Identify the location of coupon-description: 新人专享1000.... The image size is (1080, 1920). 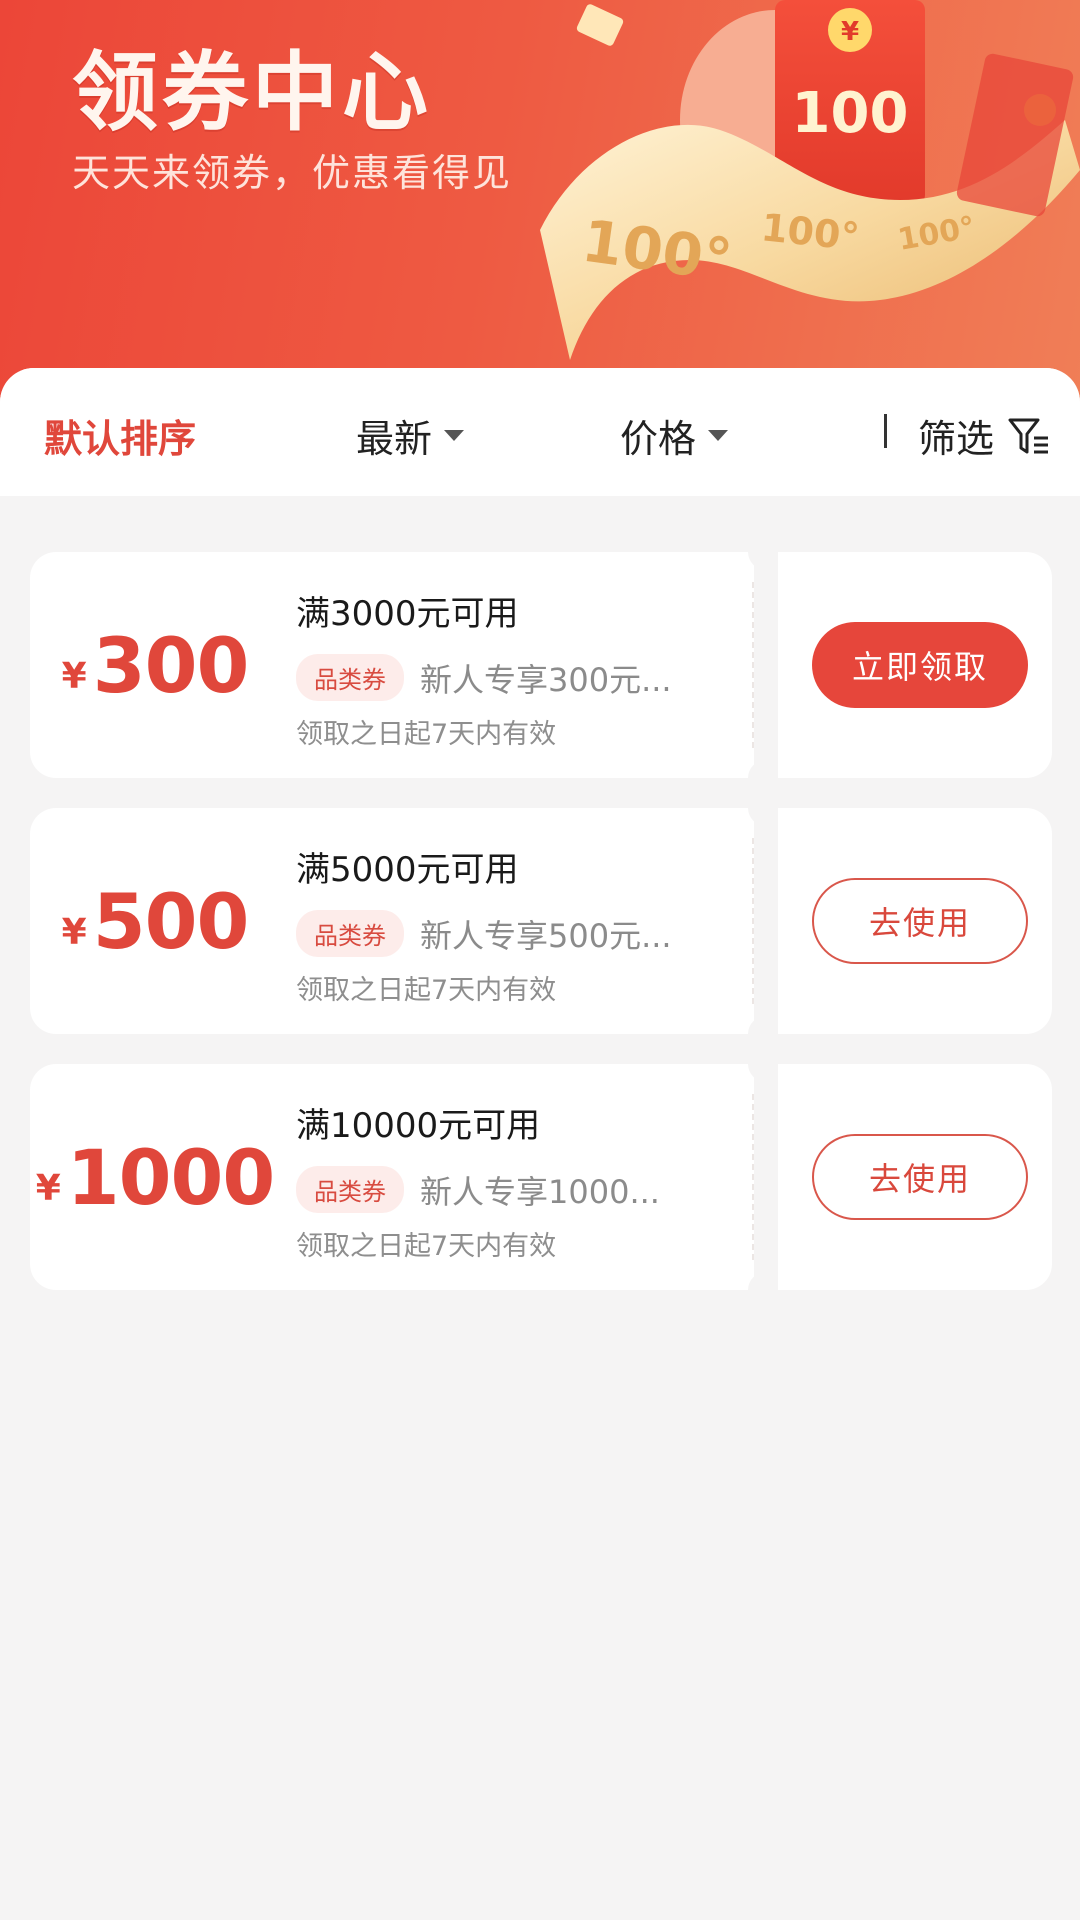
(540, 1191).